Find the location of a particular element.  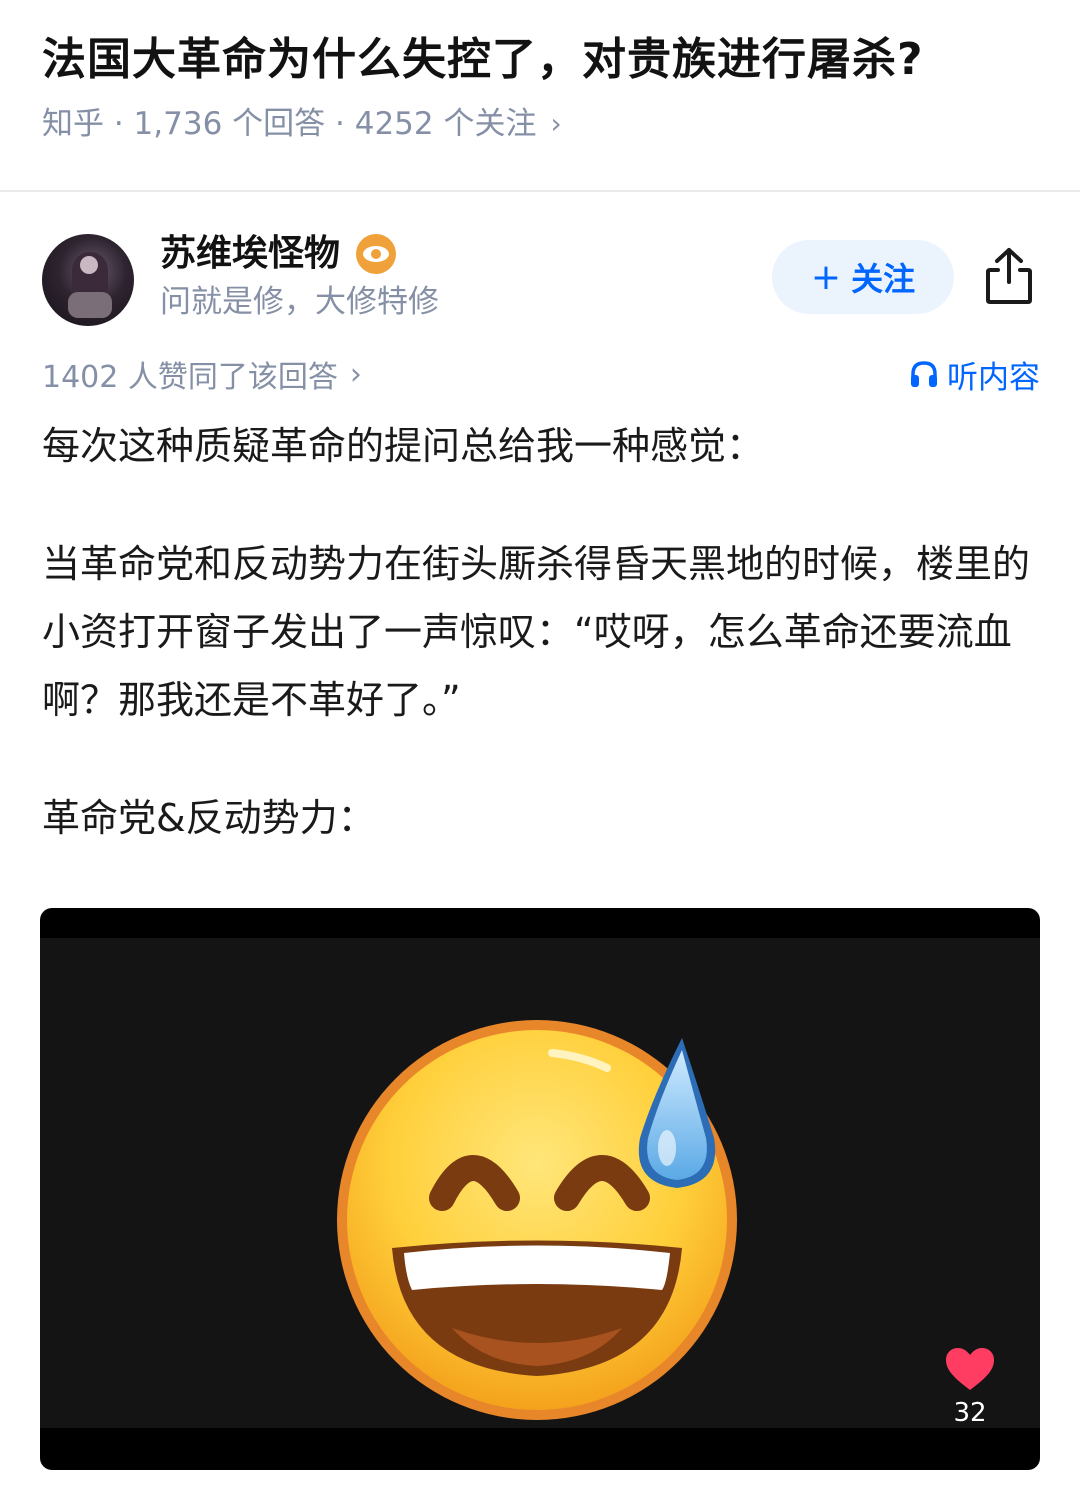

vote-row: 1402 人赞同了该回答 › 听内容 is located at coordinates (541, 374).